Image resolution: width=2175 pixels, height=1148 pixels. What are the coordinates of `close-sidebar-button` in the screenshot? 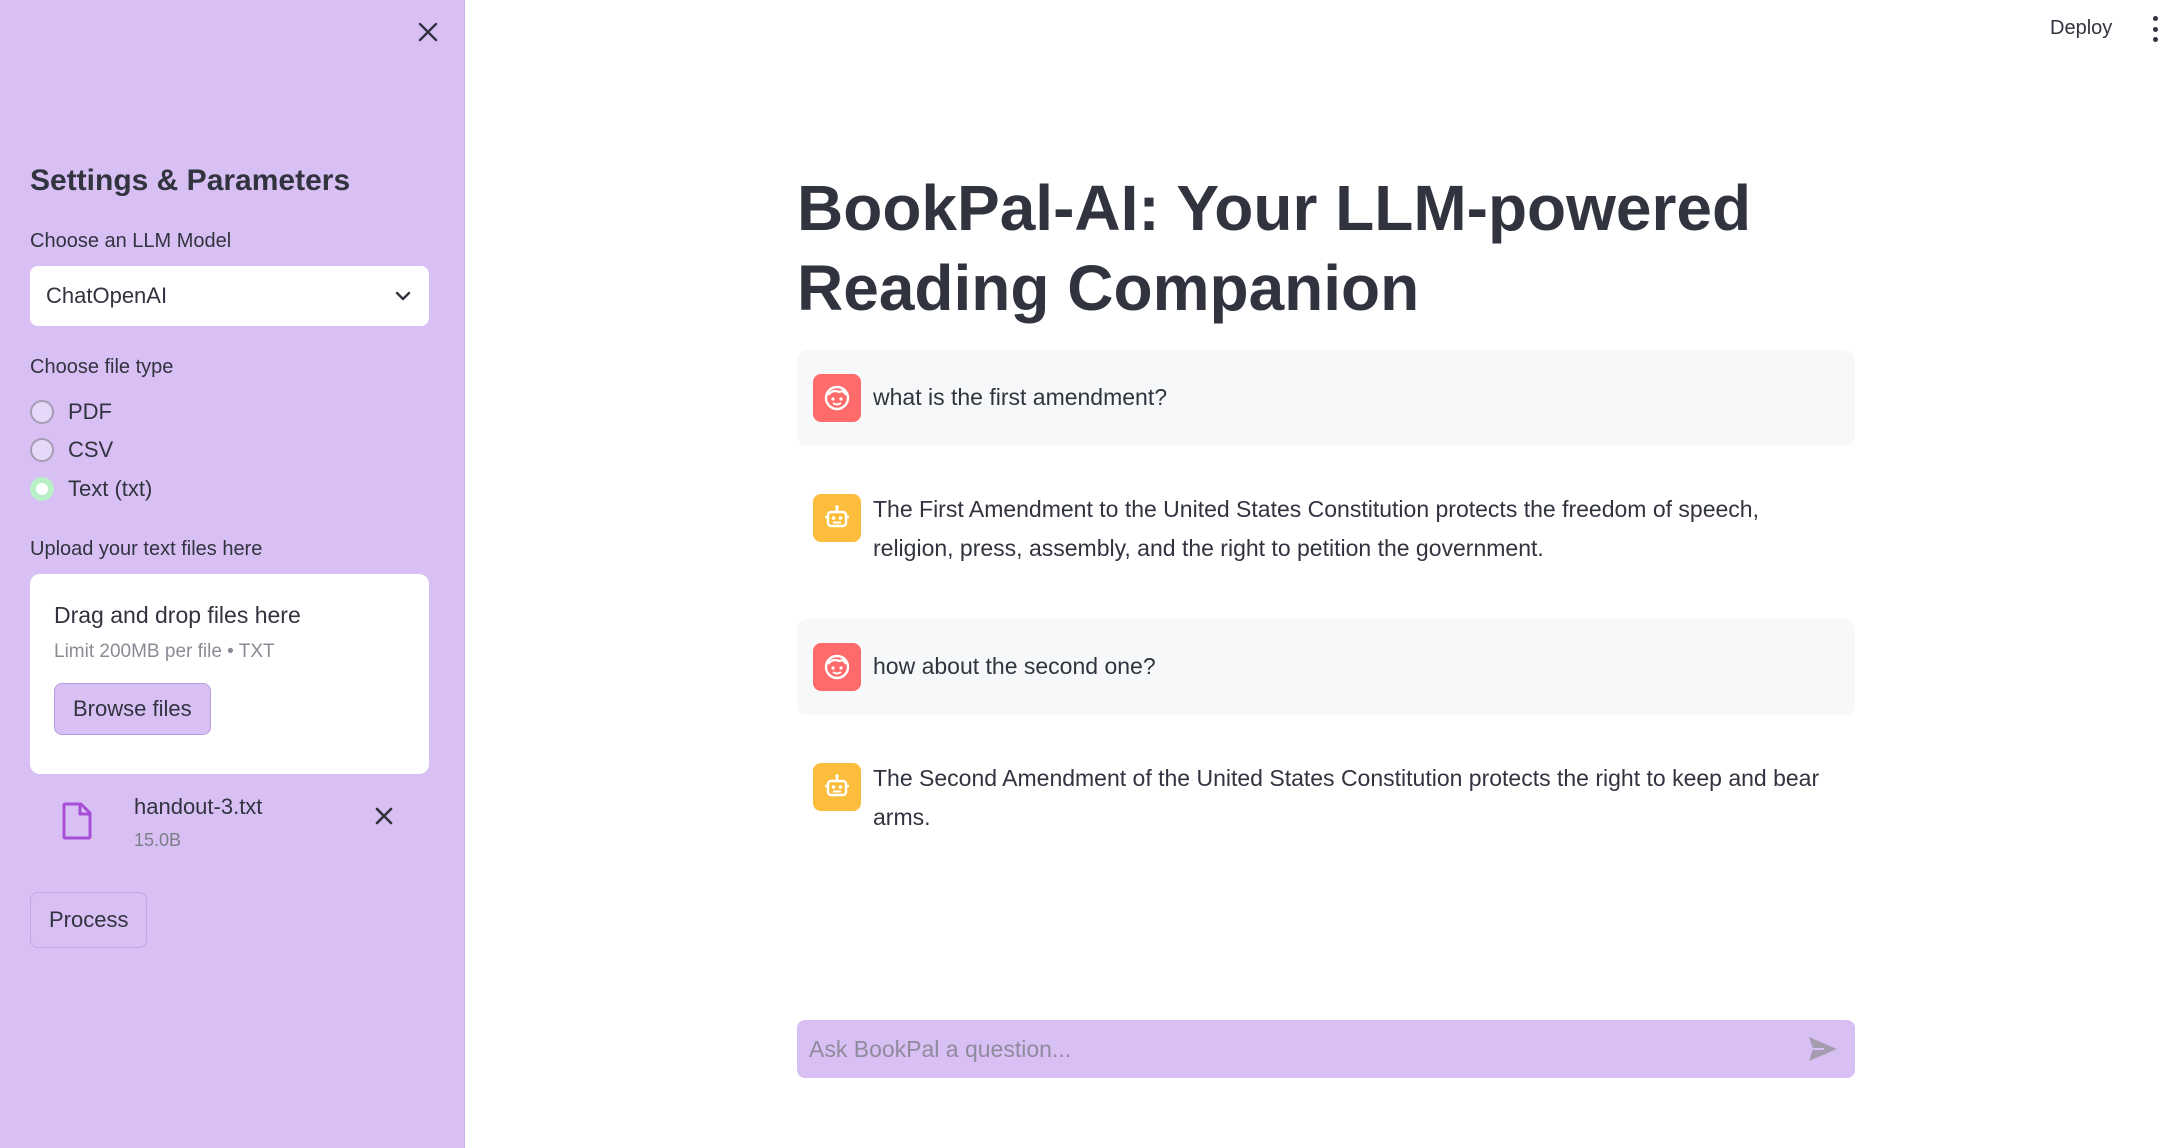 It's located at (428, 32).